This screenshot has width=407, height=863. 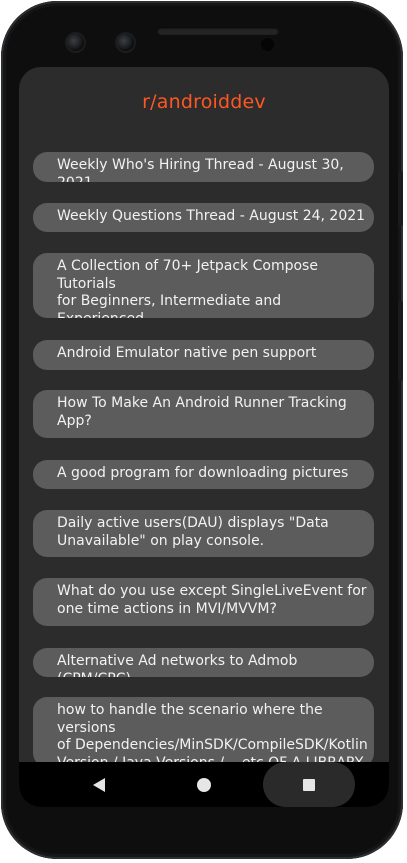 I want to click on recents-square-icon, so click(x=309, y=784).